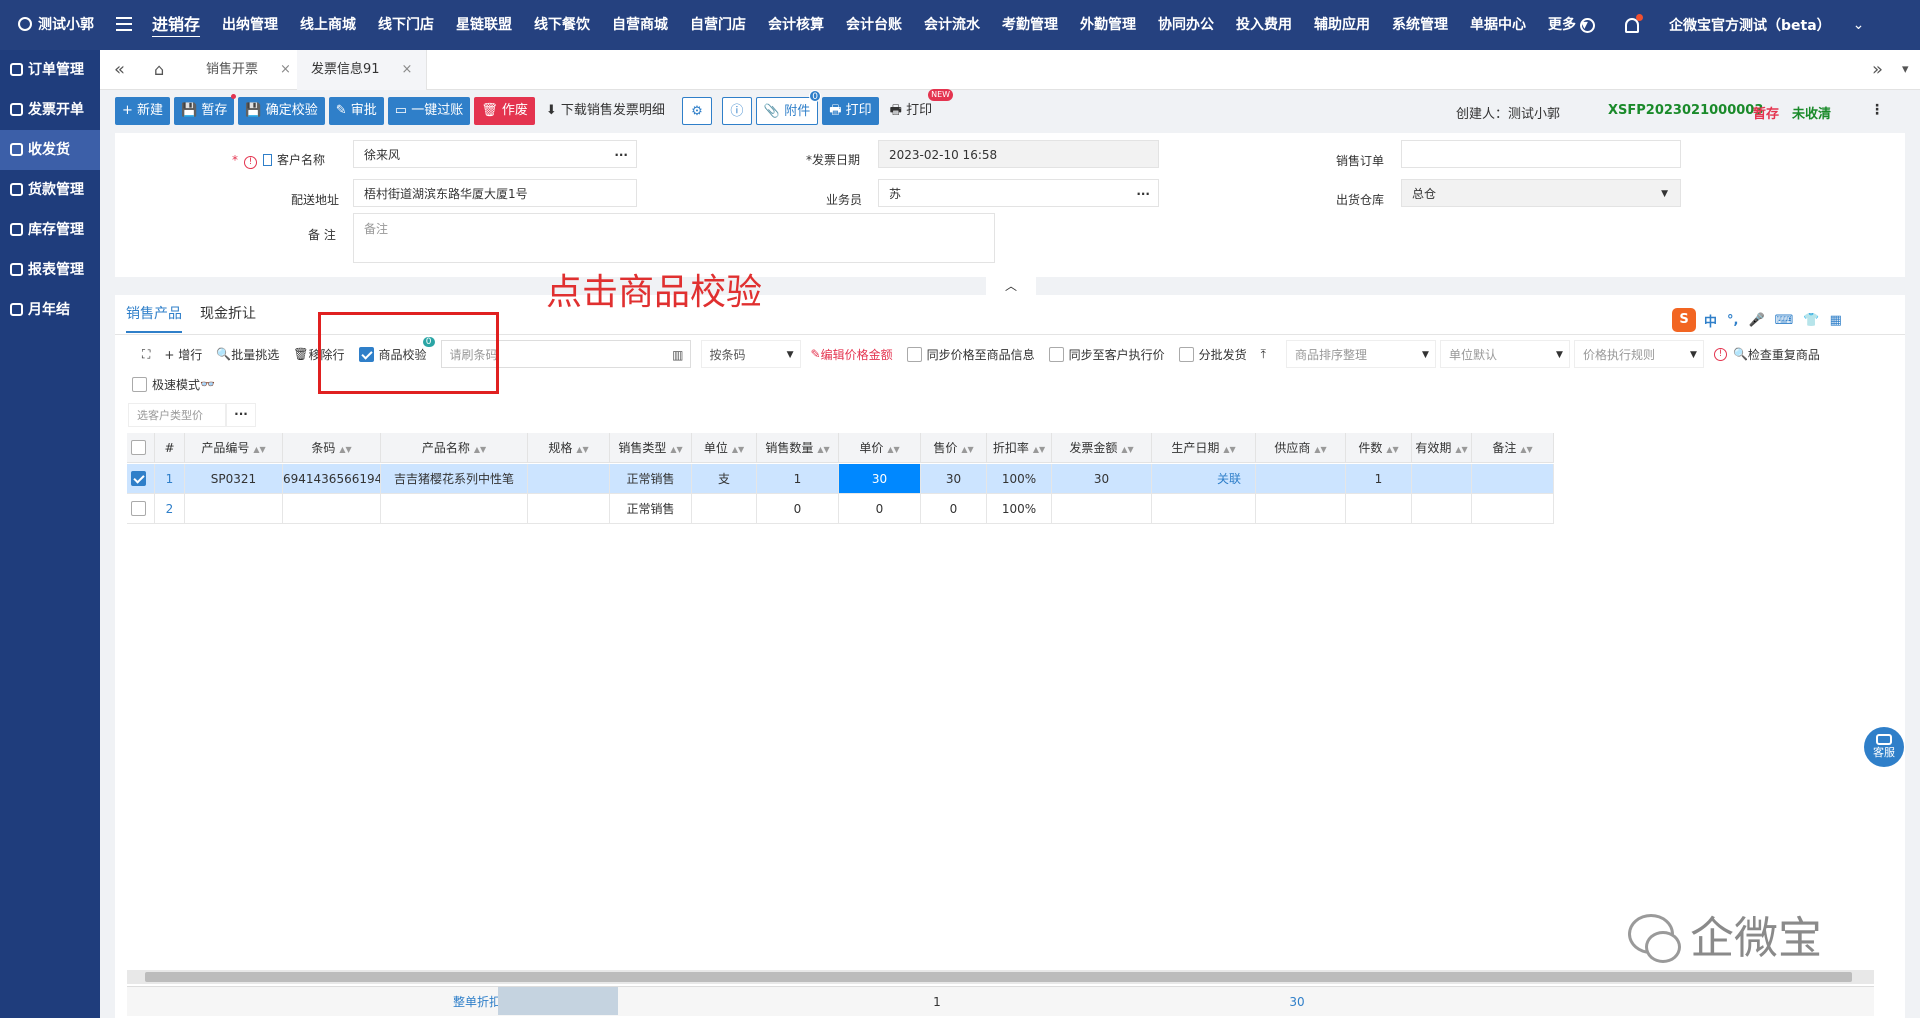 The height and width of the screenshot is (1018, 1920). What do you see at coordinates (234, 479) in the screenshot?
I see `table-cell: SP0321` at bounding box center [234, 479].